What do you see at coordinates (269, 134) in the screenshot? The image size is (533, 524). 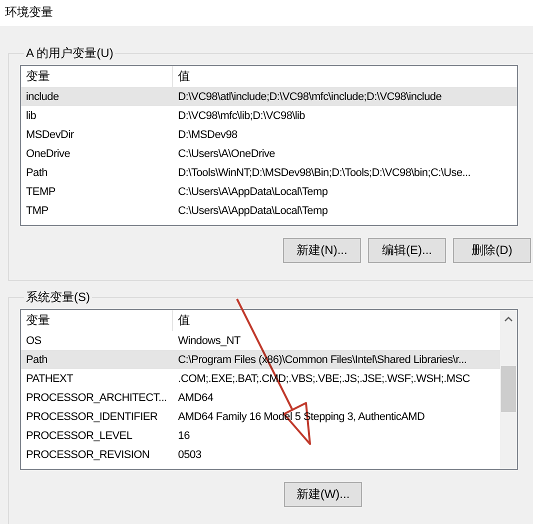 I see `variable-row: MSDevDir D:\MSDev98` at bounding box center [269, 134].